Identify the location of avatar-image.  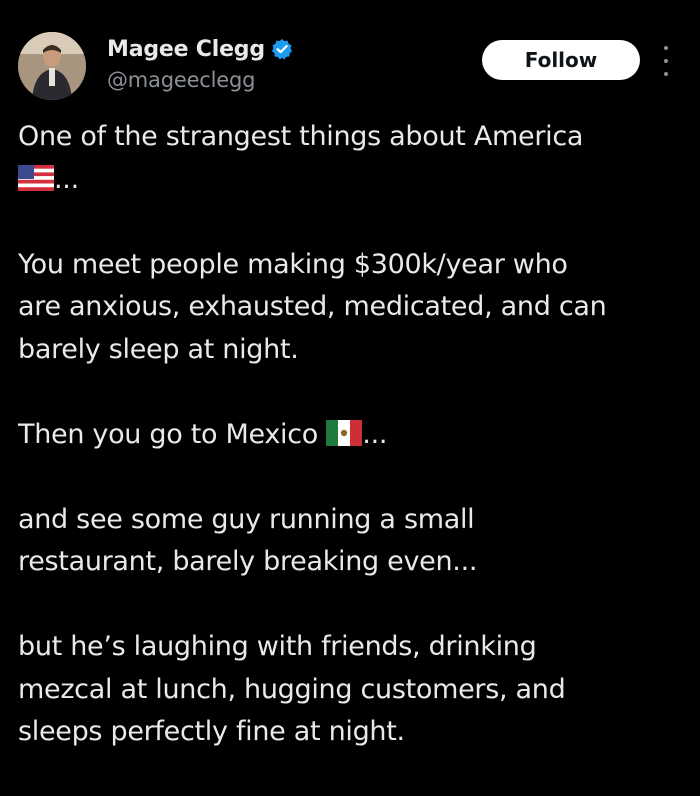
(52, 66).